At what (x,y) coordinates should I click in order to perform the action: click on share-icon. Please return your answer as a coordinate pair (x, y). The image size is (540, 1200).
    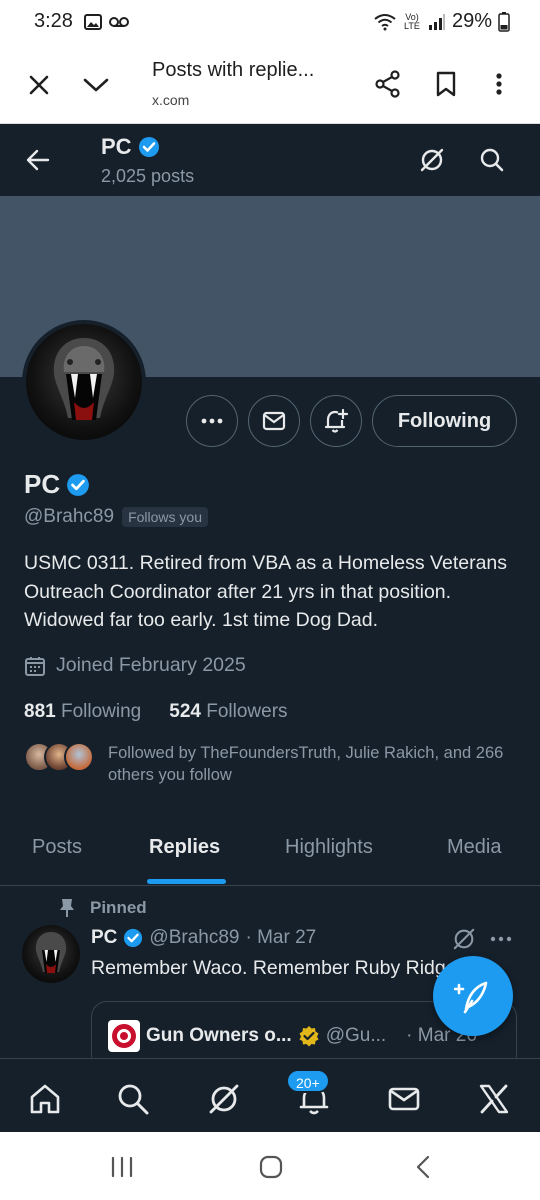
    Looking at the image, I should click on (388, 84).